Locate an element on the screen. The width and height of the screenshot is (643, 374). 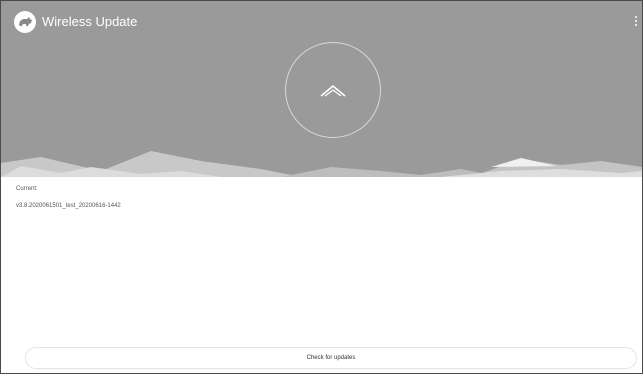
chevron-up-icon is located at coordinates (333, 90).